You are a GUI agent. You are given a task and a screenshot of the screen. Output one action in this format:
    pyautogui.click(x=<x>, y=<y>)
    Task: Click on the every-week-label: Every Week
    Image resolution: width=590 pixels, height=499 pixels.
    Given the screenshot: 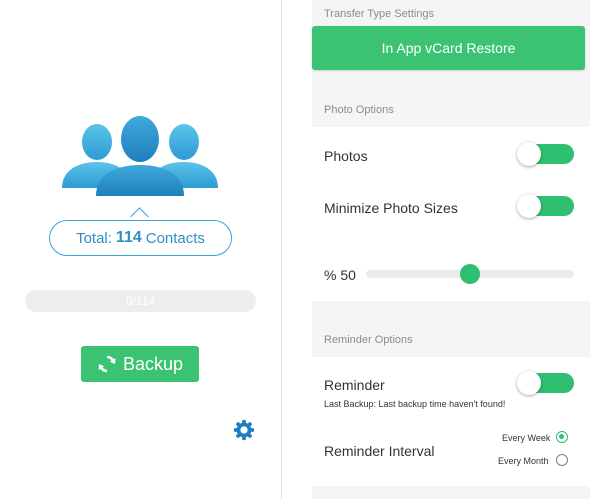 What is the action you would take?
    pyautogui.click(x=526, y=438)
    